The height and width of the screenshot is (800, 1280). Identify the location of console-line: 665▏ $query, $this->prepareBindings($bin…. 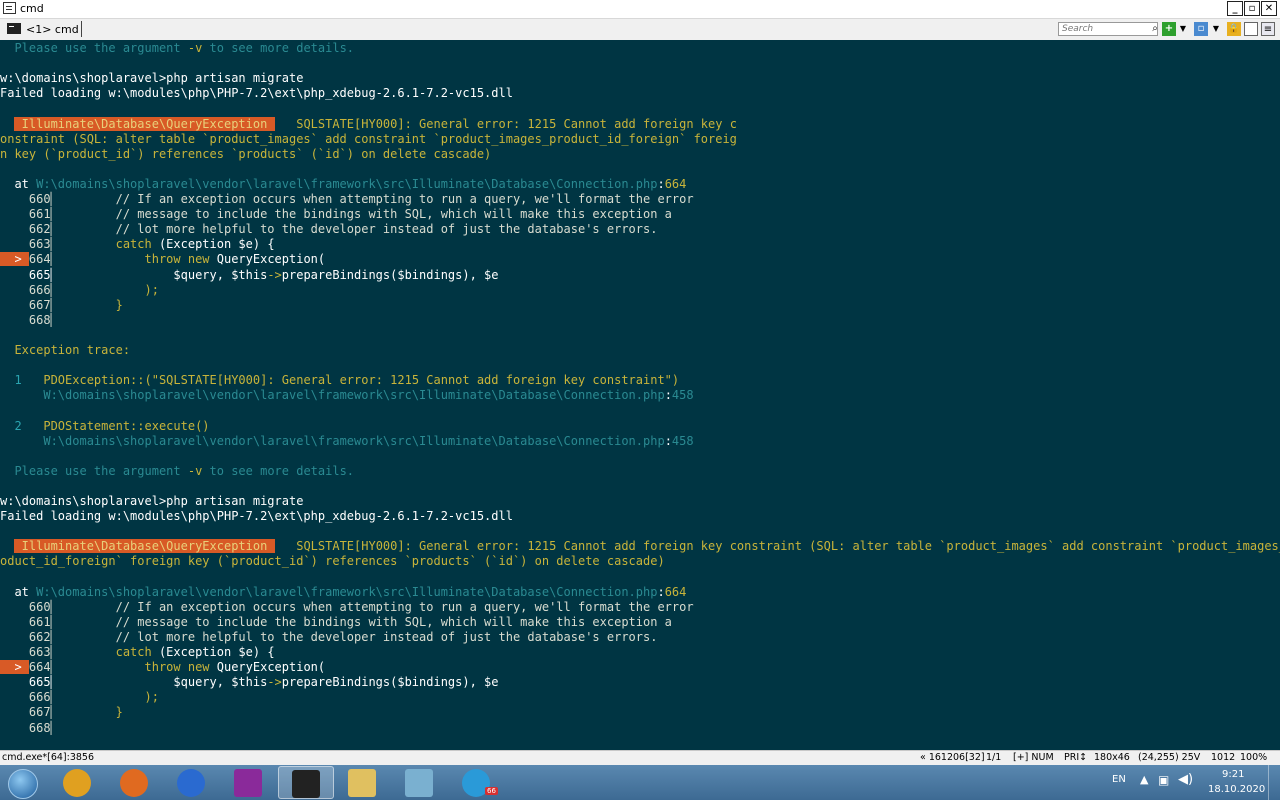
(249, 682).